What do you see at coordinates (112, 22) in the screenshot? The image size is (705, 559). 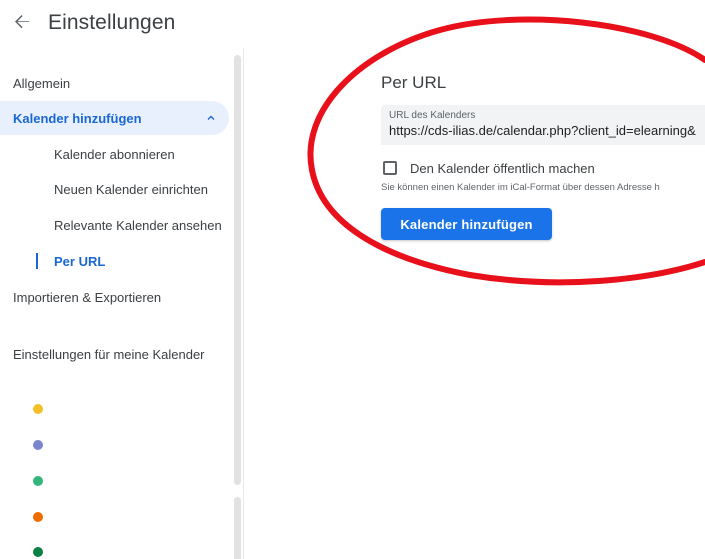 I see `page-title: Einstellungen` at bounding box center [112, 22].